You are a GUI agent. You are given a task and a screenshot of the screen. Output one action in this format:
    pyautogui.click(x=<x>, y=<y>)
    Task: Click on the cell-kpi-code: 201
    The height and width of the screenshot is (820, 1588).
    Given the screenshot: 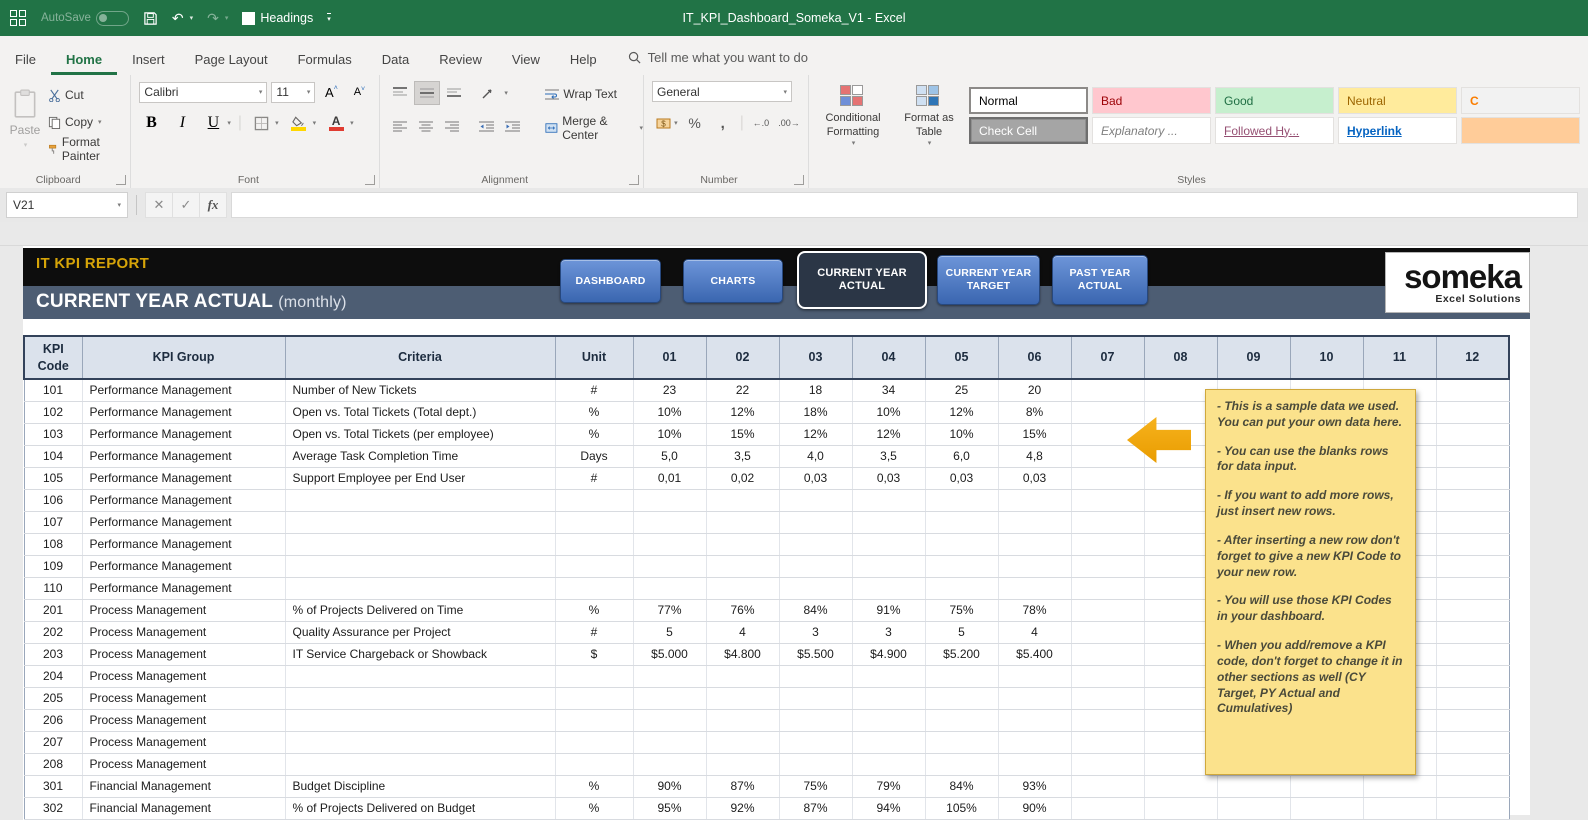 What is the action you would take?
    pyautogui.click(x=53, y=610)
    